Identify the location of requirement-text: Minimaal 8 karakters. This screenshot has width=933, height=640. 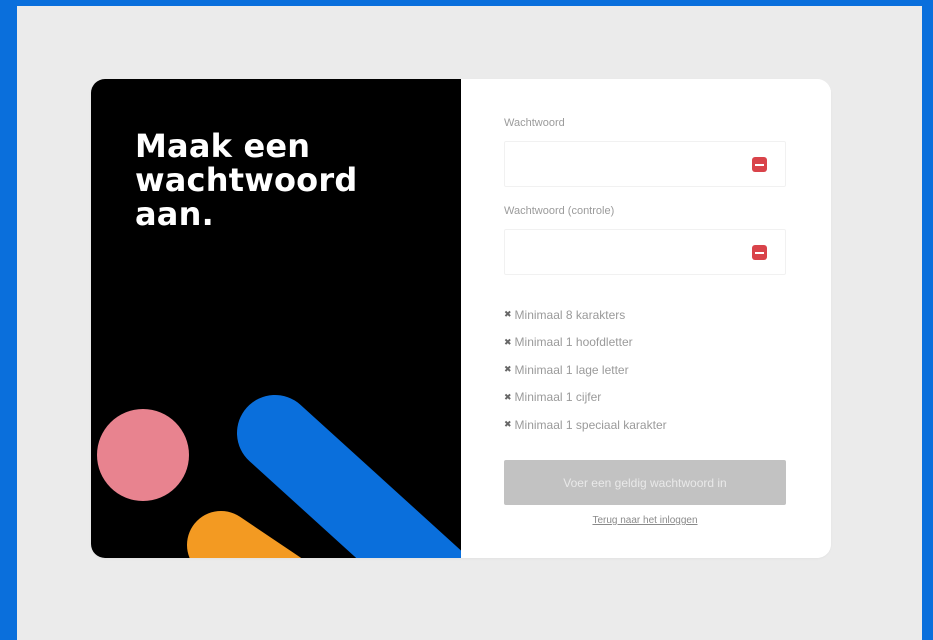
(570, 314).